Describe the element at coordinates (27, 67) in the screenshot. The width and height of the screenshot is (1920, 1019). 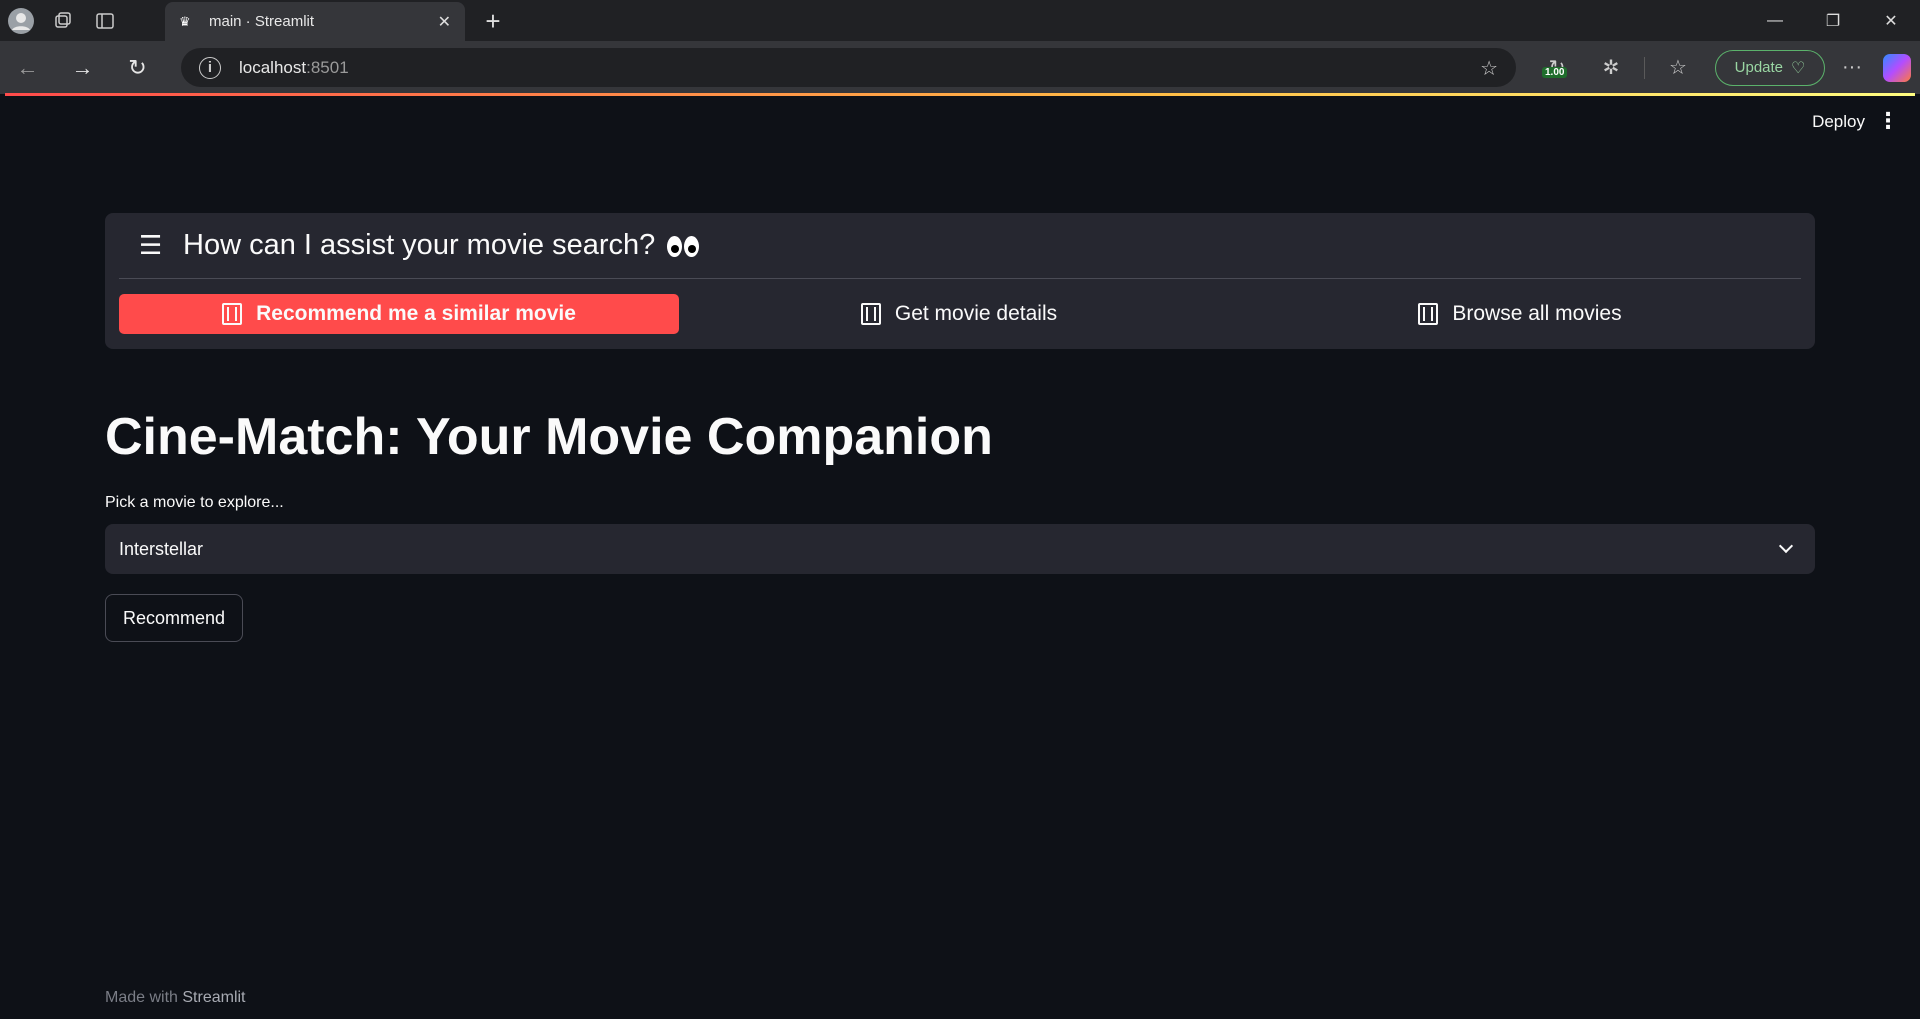
I see `back-icon: ←` at that location.